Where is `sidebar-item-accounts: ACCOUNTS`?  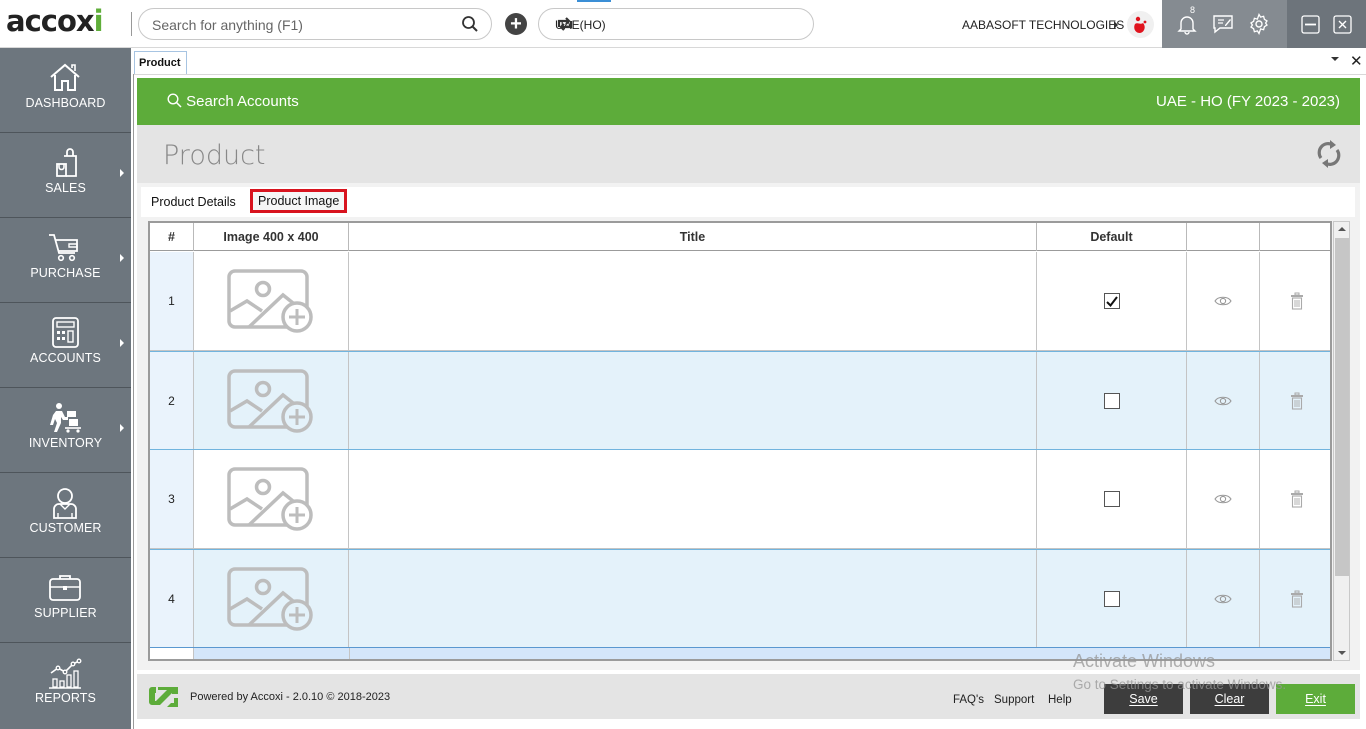 sidebar-item-accounts: ACCOUNTS is located at coordinates (65, 345).